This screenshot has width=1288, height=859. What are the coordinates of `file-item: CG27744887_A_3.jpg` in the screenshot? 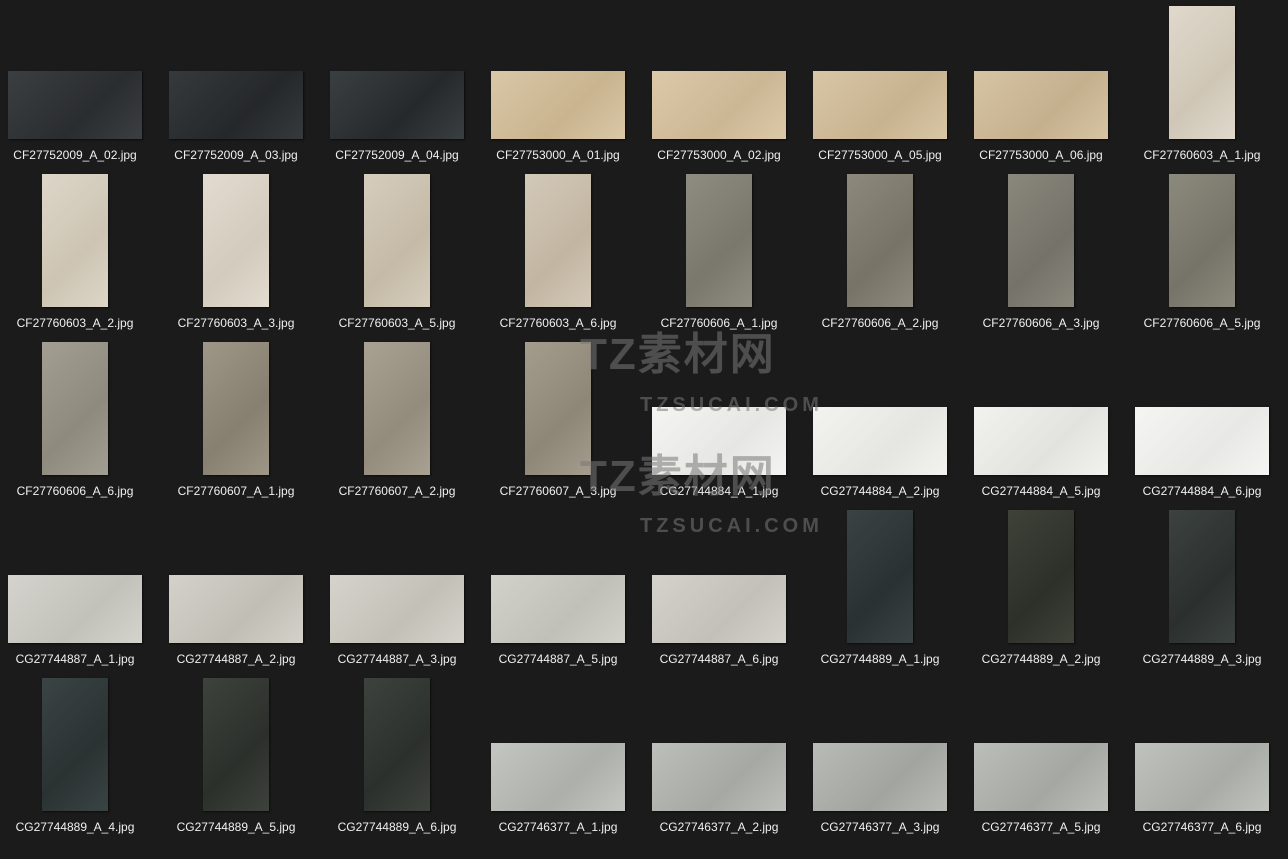 It's located at (402, 588).